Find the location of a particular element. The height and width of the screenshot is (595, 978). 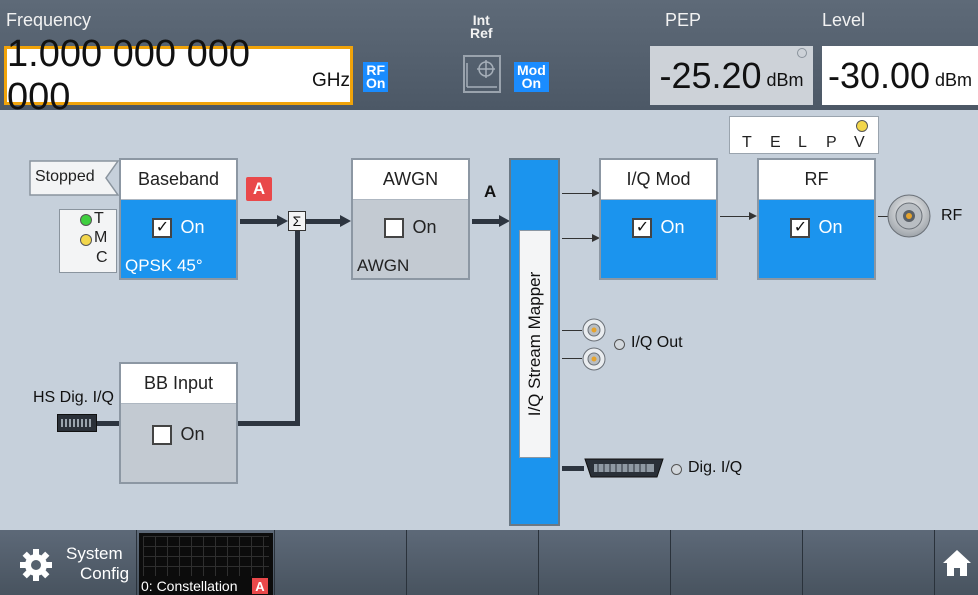

rf-state-label: On is located at coordinates (830, 227).